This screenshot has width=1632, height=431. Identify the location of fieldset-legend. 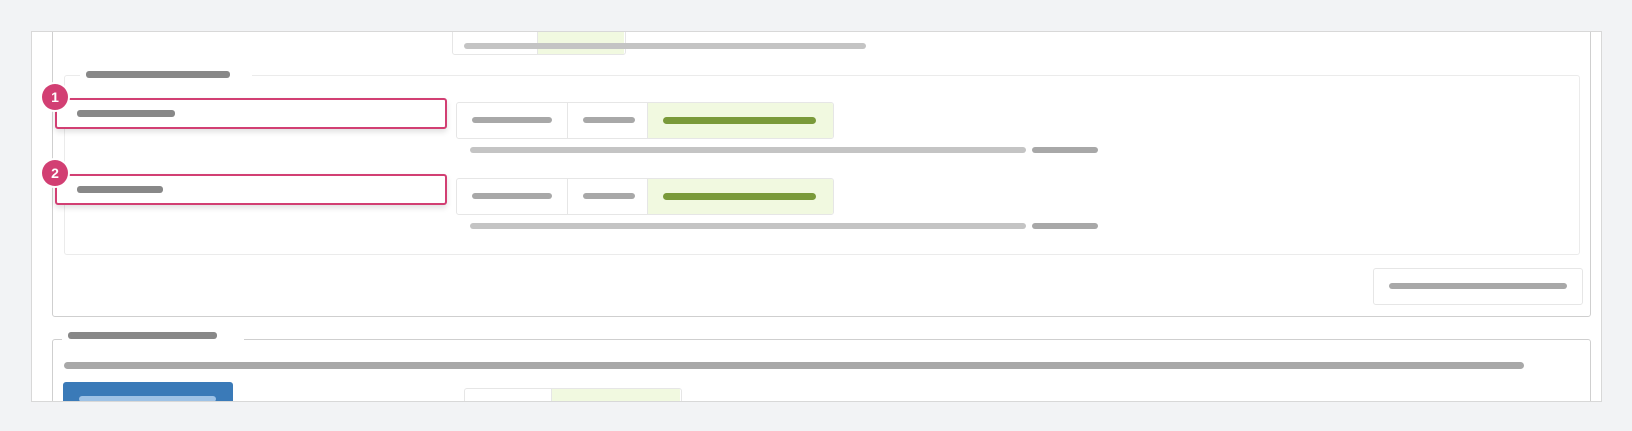
(166, 75).